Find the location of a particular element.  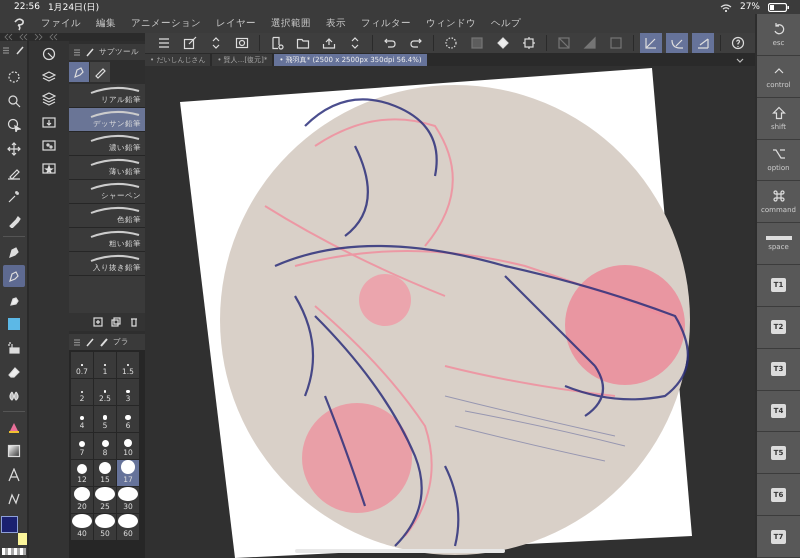

main-color-swatch is located at coordinates (9, 524).